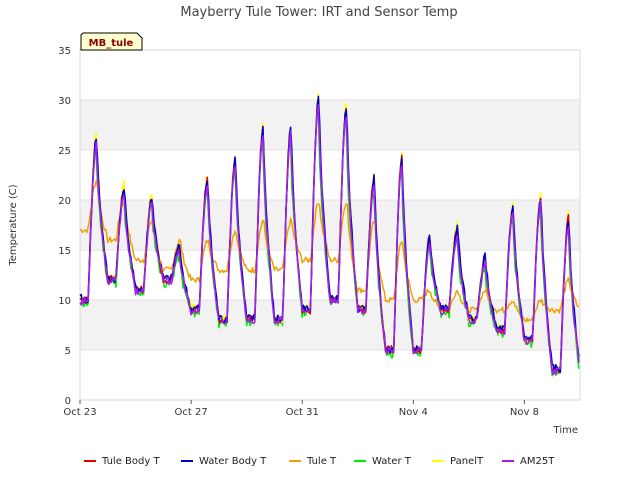 This screenshot has width=640, height=480. Describe the element at coordinates (13, 225) in the screenshot. I see `y-axis-label: Temperature (C)` at that location.